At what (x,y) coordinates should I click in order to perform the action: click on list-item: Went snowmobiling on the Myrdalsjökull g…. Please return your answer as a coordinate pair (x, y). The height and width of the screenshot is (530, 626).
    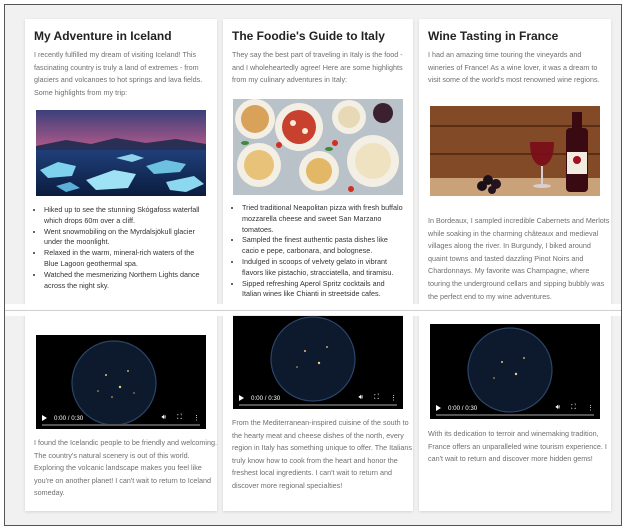
    Looking at the image, I should click on (125, 238).